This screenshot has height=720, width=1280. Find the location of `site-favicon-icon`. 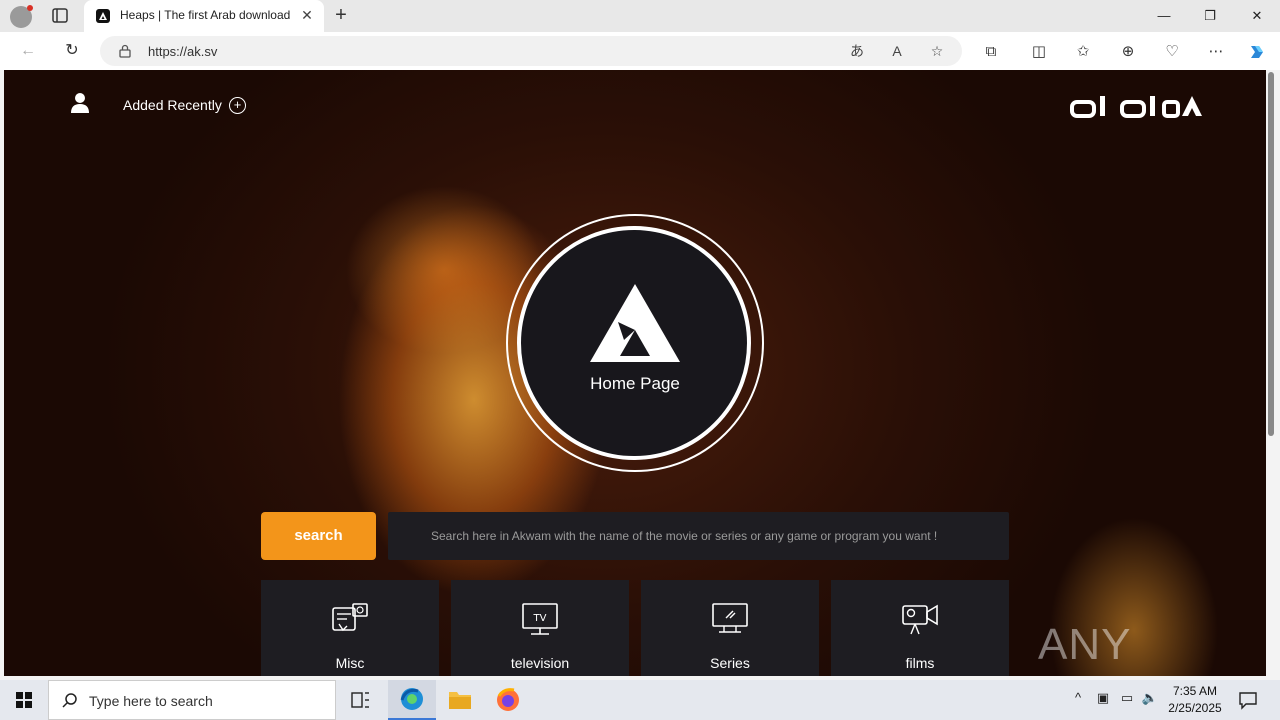

site-favicon-icon is located at coordinates (103, 16).